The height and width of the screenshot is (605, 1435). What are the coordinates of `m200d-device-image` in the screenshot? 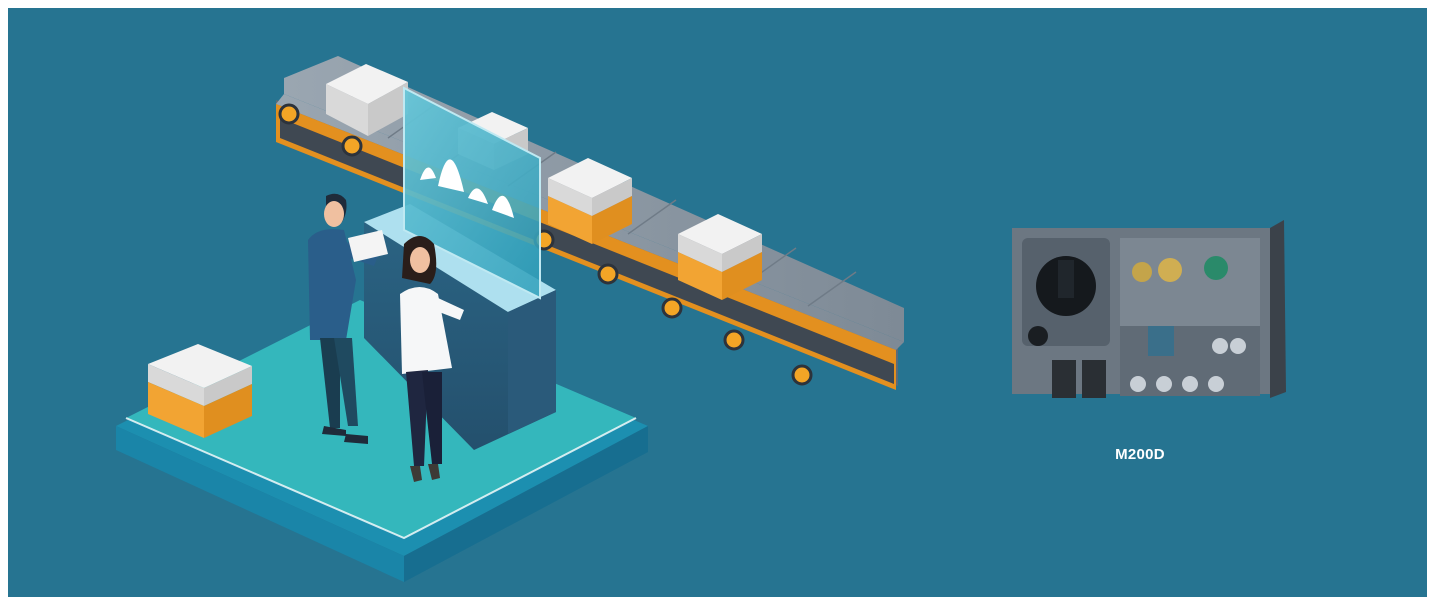 It's located at (1149, 309).